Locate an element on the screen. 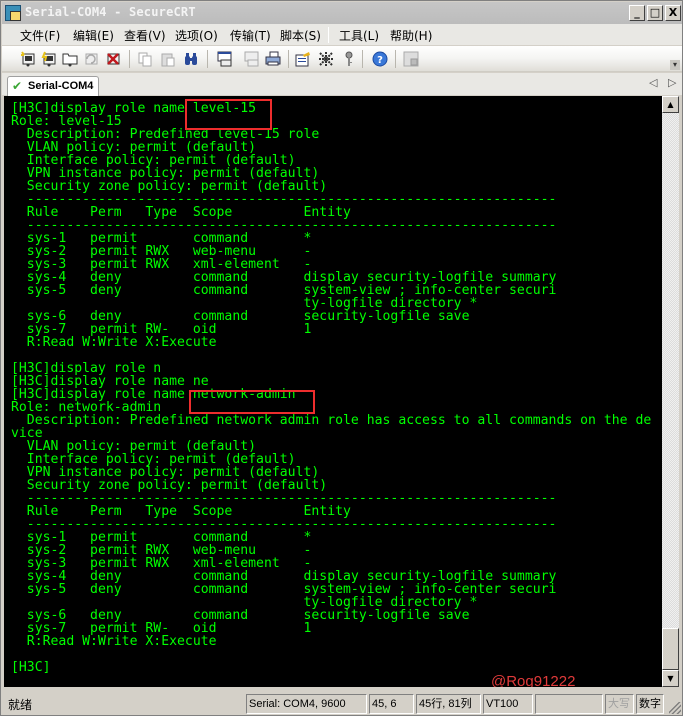 The width and height of the screenshot is (683, 716). status-terminal-size: 45行, 81列 is located at coordinates (448, 704).